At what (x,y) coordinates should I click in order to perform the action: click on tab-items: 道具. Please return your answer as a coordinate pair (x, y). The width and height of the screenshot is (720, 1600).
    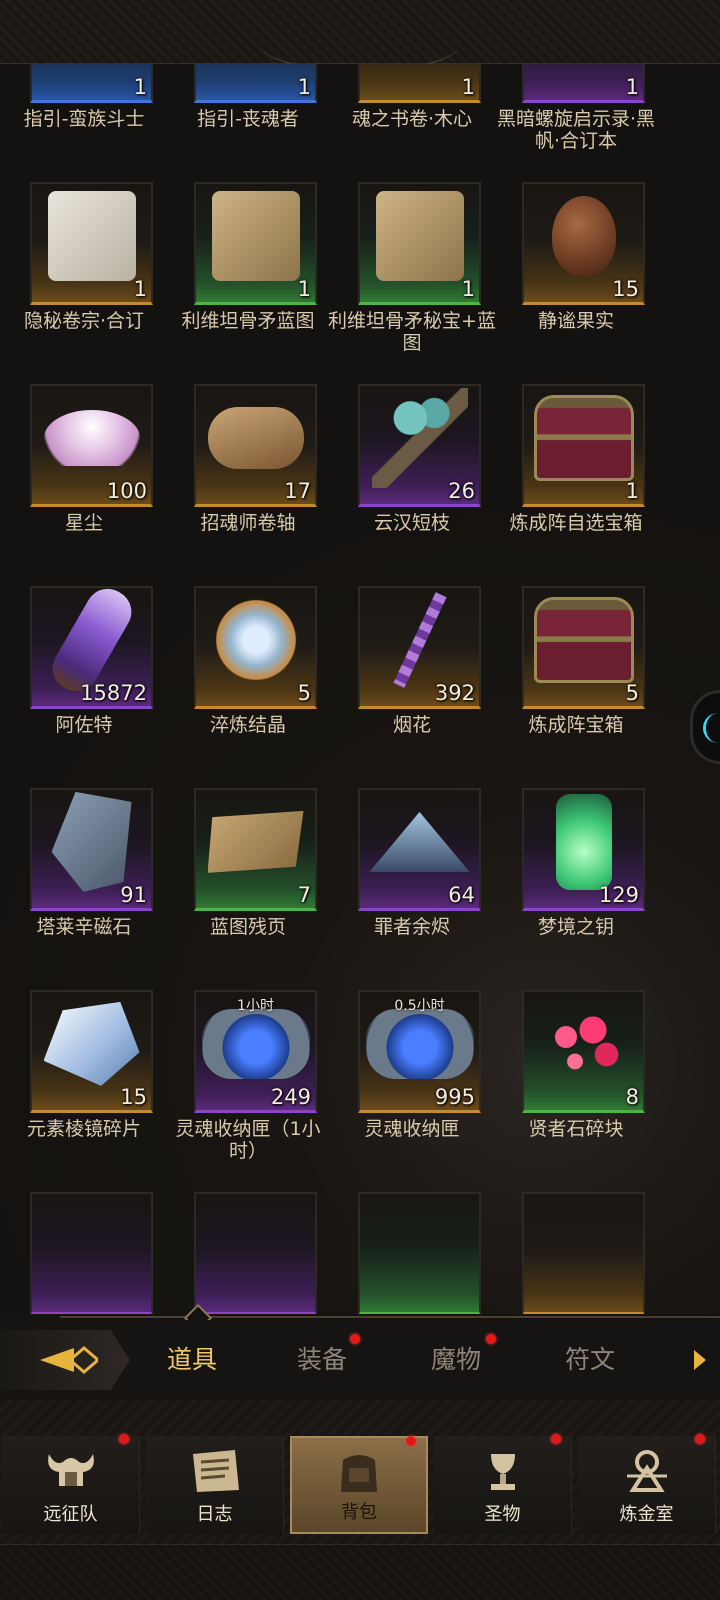
    Looking at the image, I should click on (192, 1358).